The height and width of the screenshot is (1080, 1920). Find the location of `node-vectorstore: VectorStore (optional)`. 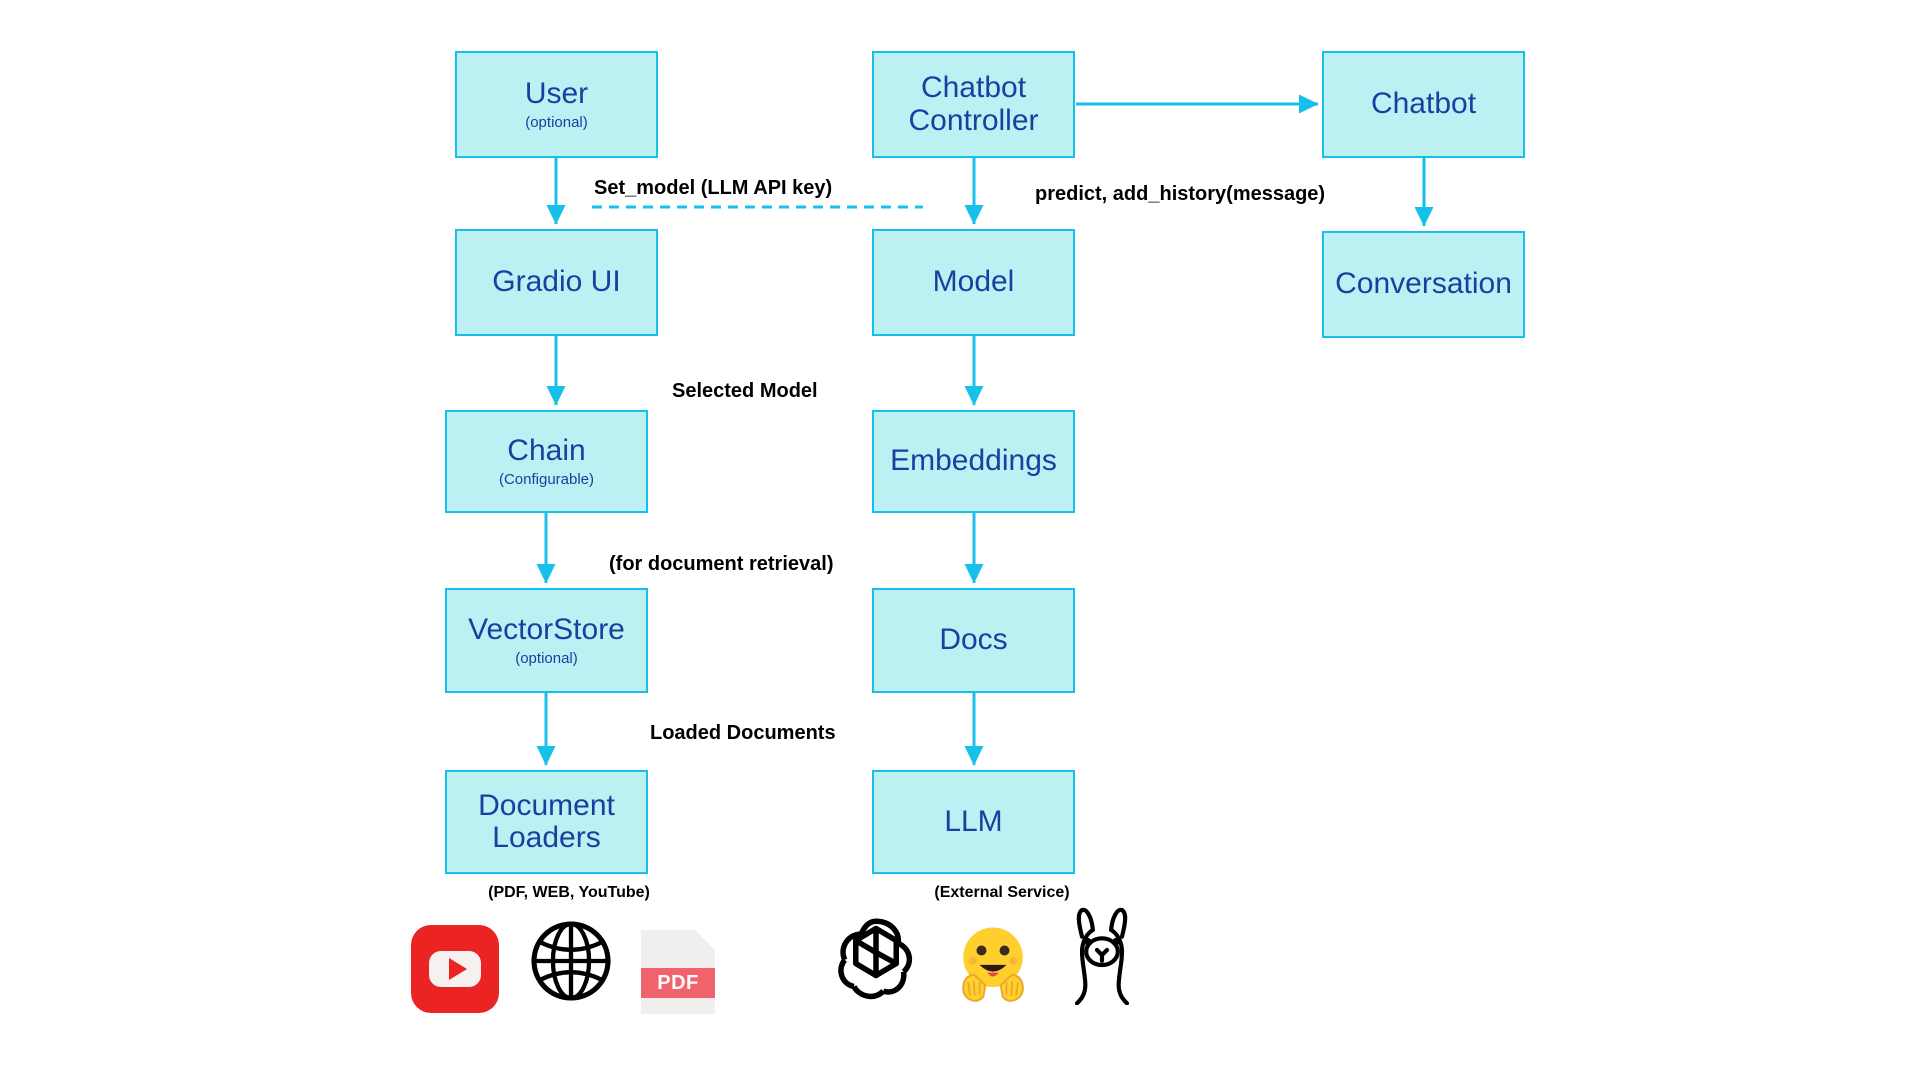

node-vectorstore: VectorStore (optional) is located at coordinates (546, 640).